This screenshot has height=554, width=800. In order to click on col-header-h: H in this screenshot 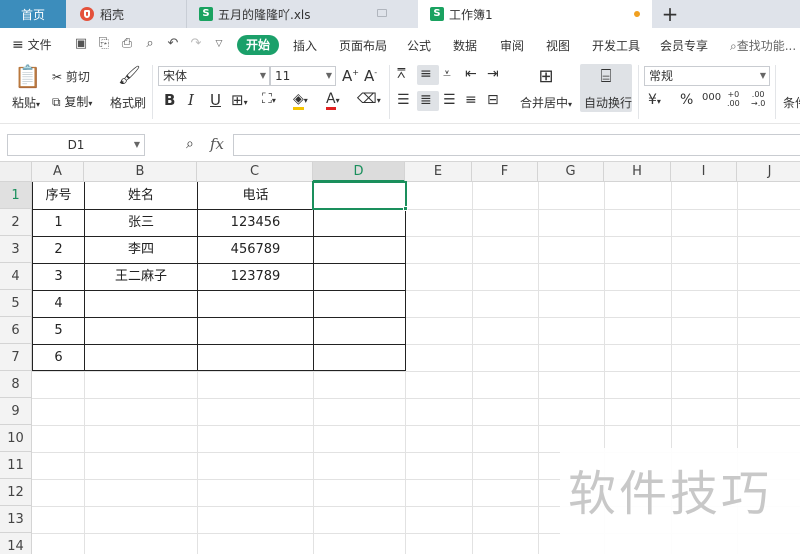, I will do `click(637, 172)`.